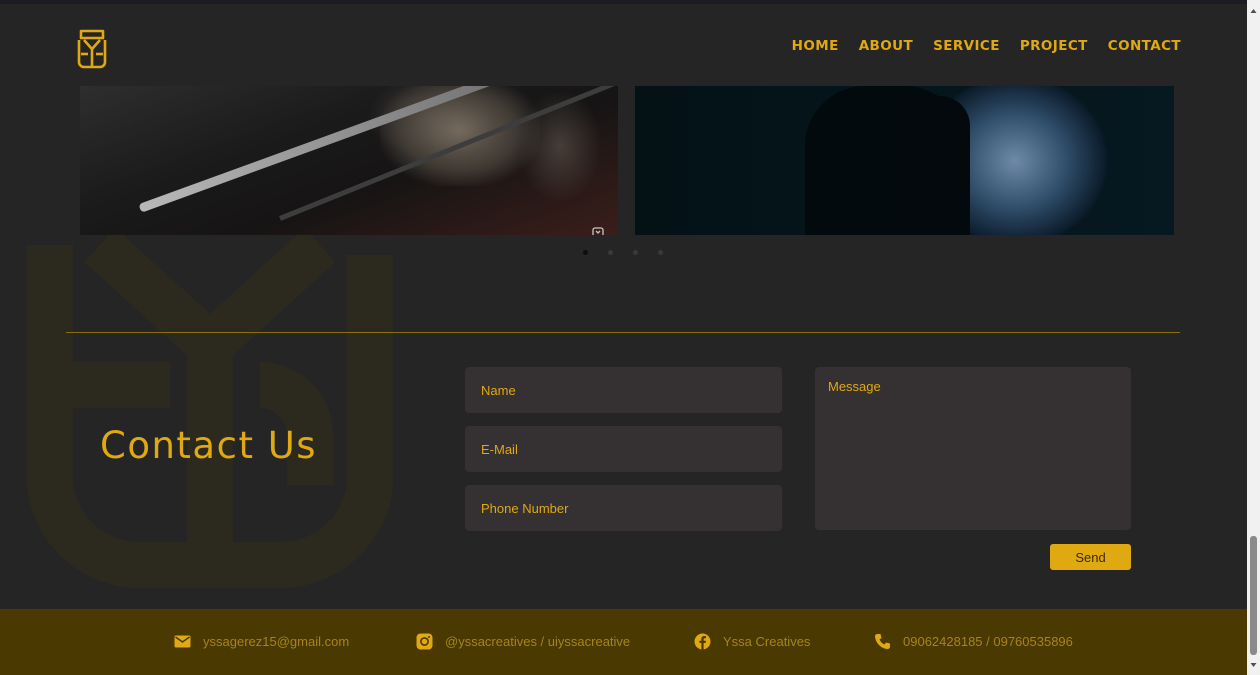 This screenshot has width=1260, height=675. I want to click on carousel-dots, so click(623, 252).